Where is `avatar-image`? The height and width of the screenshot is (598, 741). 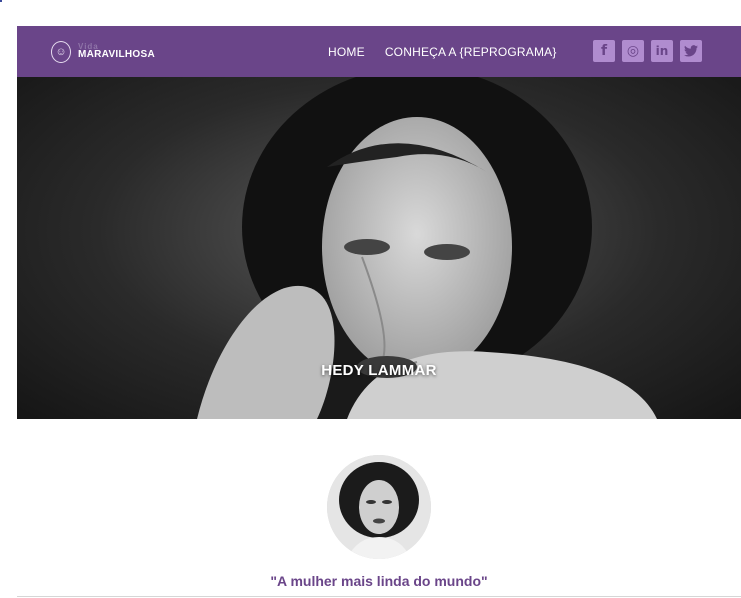
avatar-image is located at coordinates (379, 507).